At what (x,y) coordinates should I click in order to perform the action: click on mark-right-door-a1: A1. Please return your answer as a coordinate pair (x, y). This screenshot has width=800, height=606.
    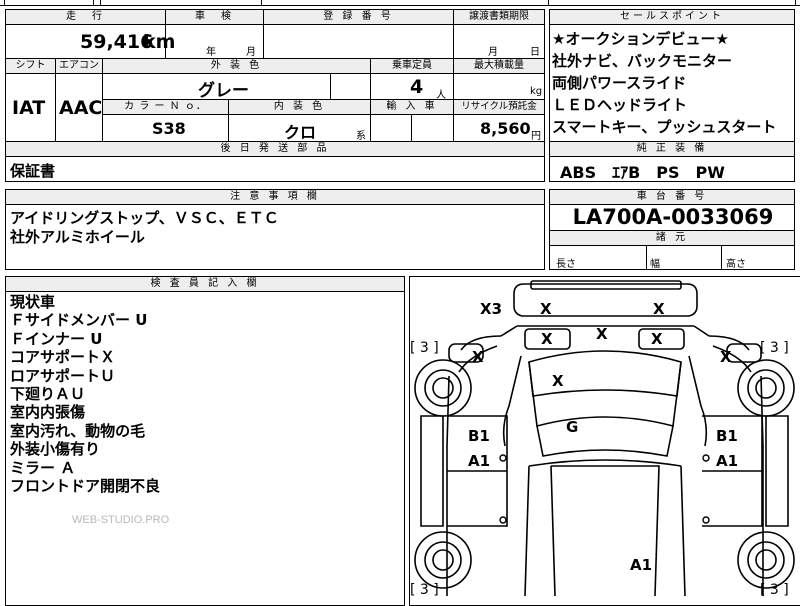
    Looking at the image, I should click on (727, 461).